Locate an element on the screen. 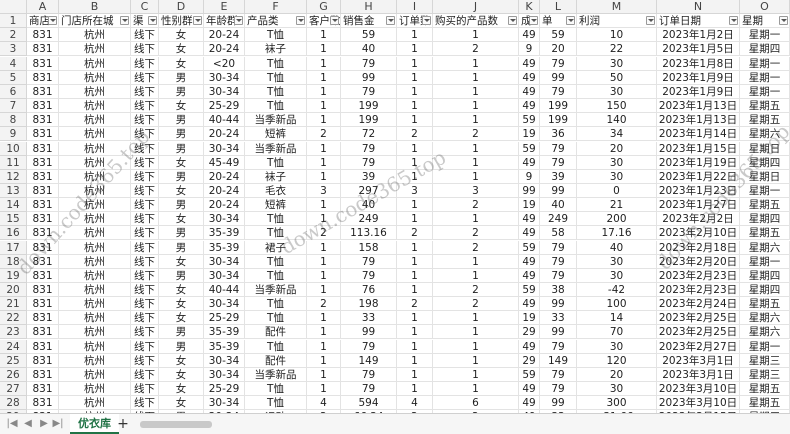 The width and height of the screenshot is (790, 434). table-cell: 2023年2月24日 is located at coordinates (698, 304).